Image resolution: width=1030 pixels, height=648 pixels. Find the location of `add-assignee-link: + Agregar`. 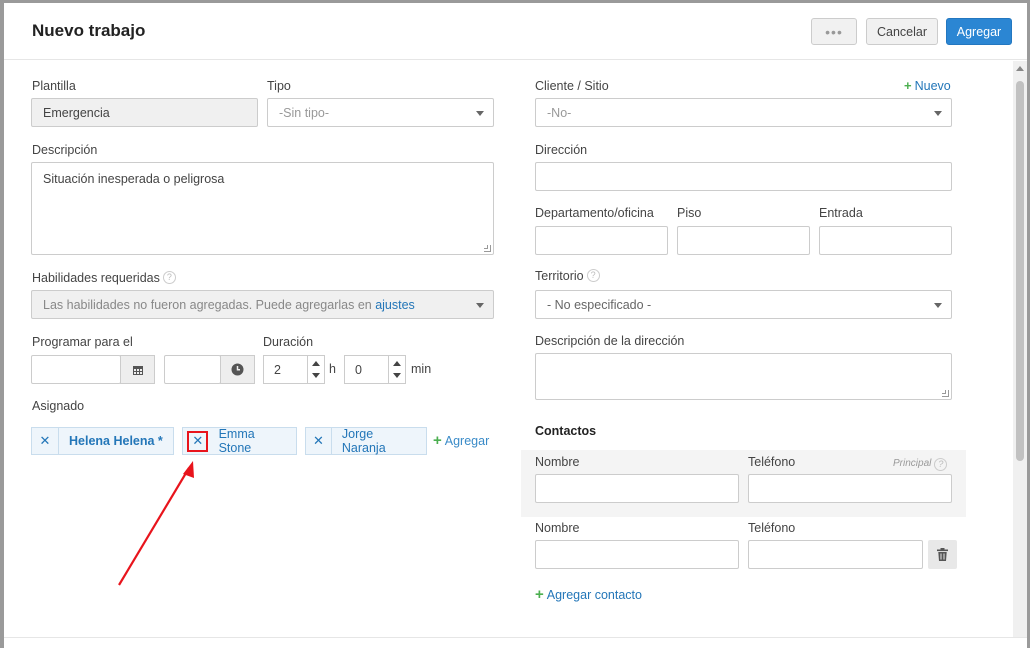

add-assignee-link: + Agregar is located at coordinates (461, 440).